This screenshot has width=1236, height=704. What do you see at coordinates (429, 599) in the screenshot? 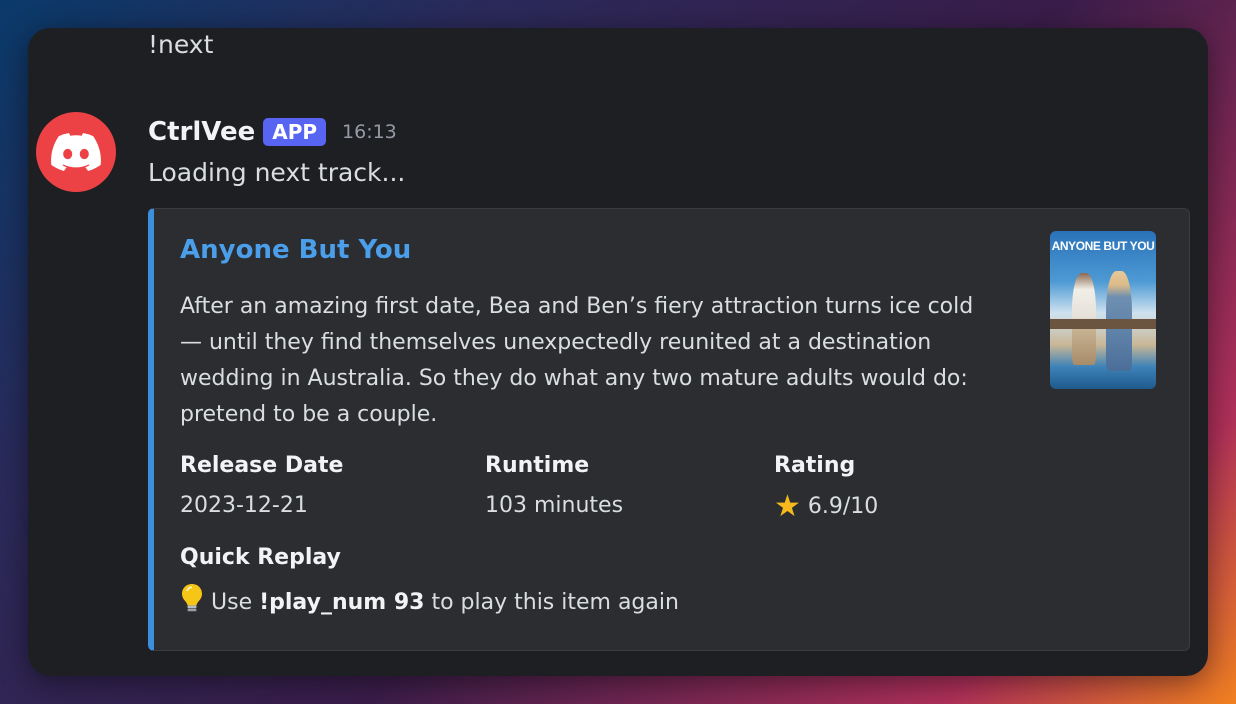
I see `field-quick-replay-value: Use !play_num 93 to play this item again` at bounding box center [429, 599].